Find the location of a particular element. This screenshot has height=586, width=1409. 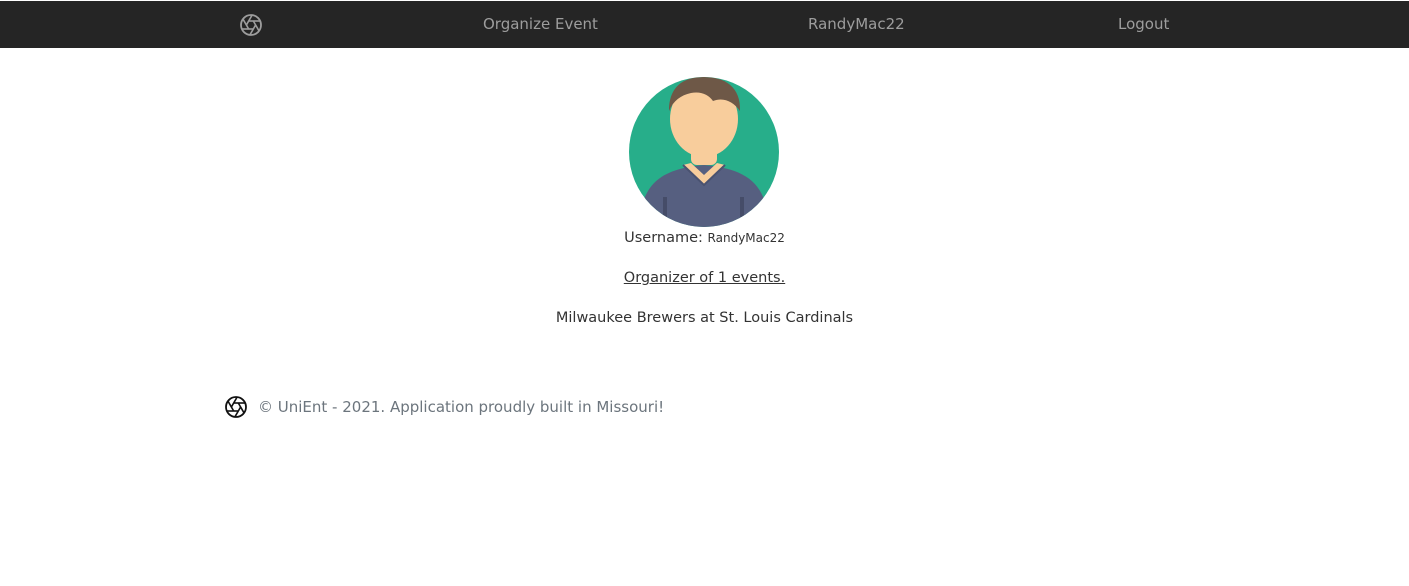

user-avatar-icon is located at coordinates (704, 152).